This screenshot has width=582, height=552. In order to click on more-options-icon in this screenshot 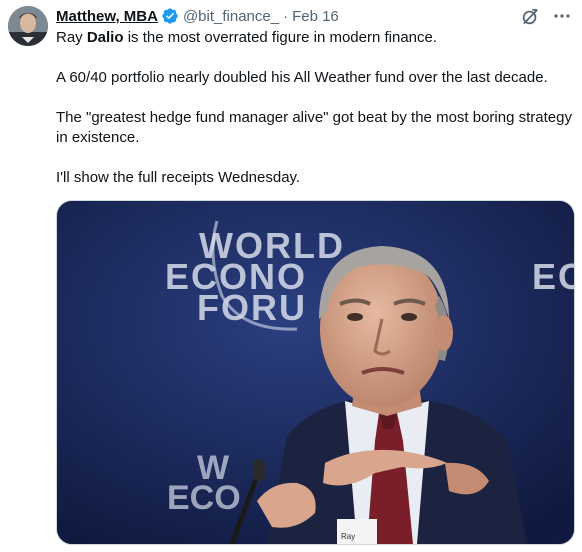, I will do `click(562, 16)`.